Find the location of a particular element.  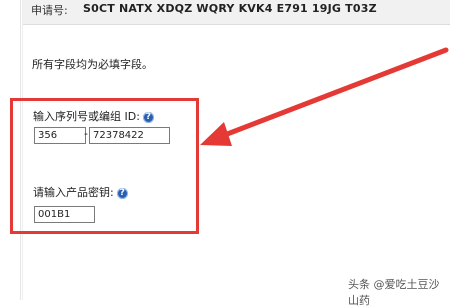

application-number-label: 申请号: is located at coordinates (49, 10).